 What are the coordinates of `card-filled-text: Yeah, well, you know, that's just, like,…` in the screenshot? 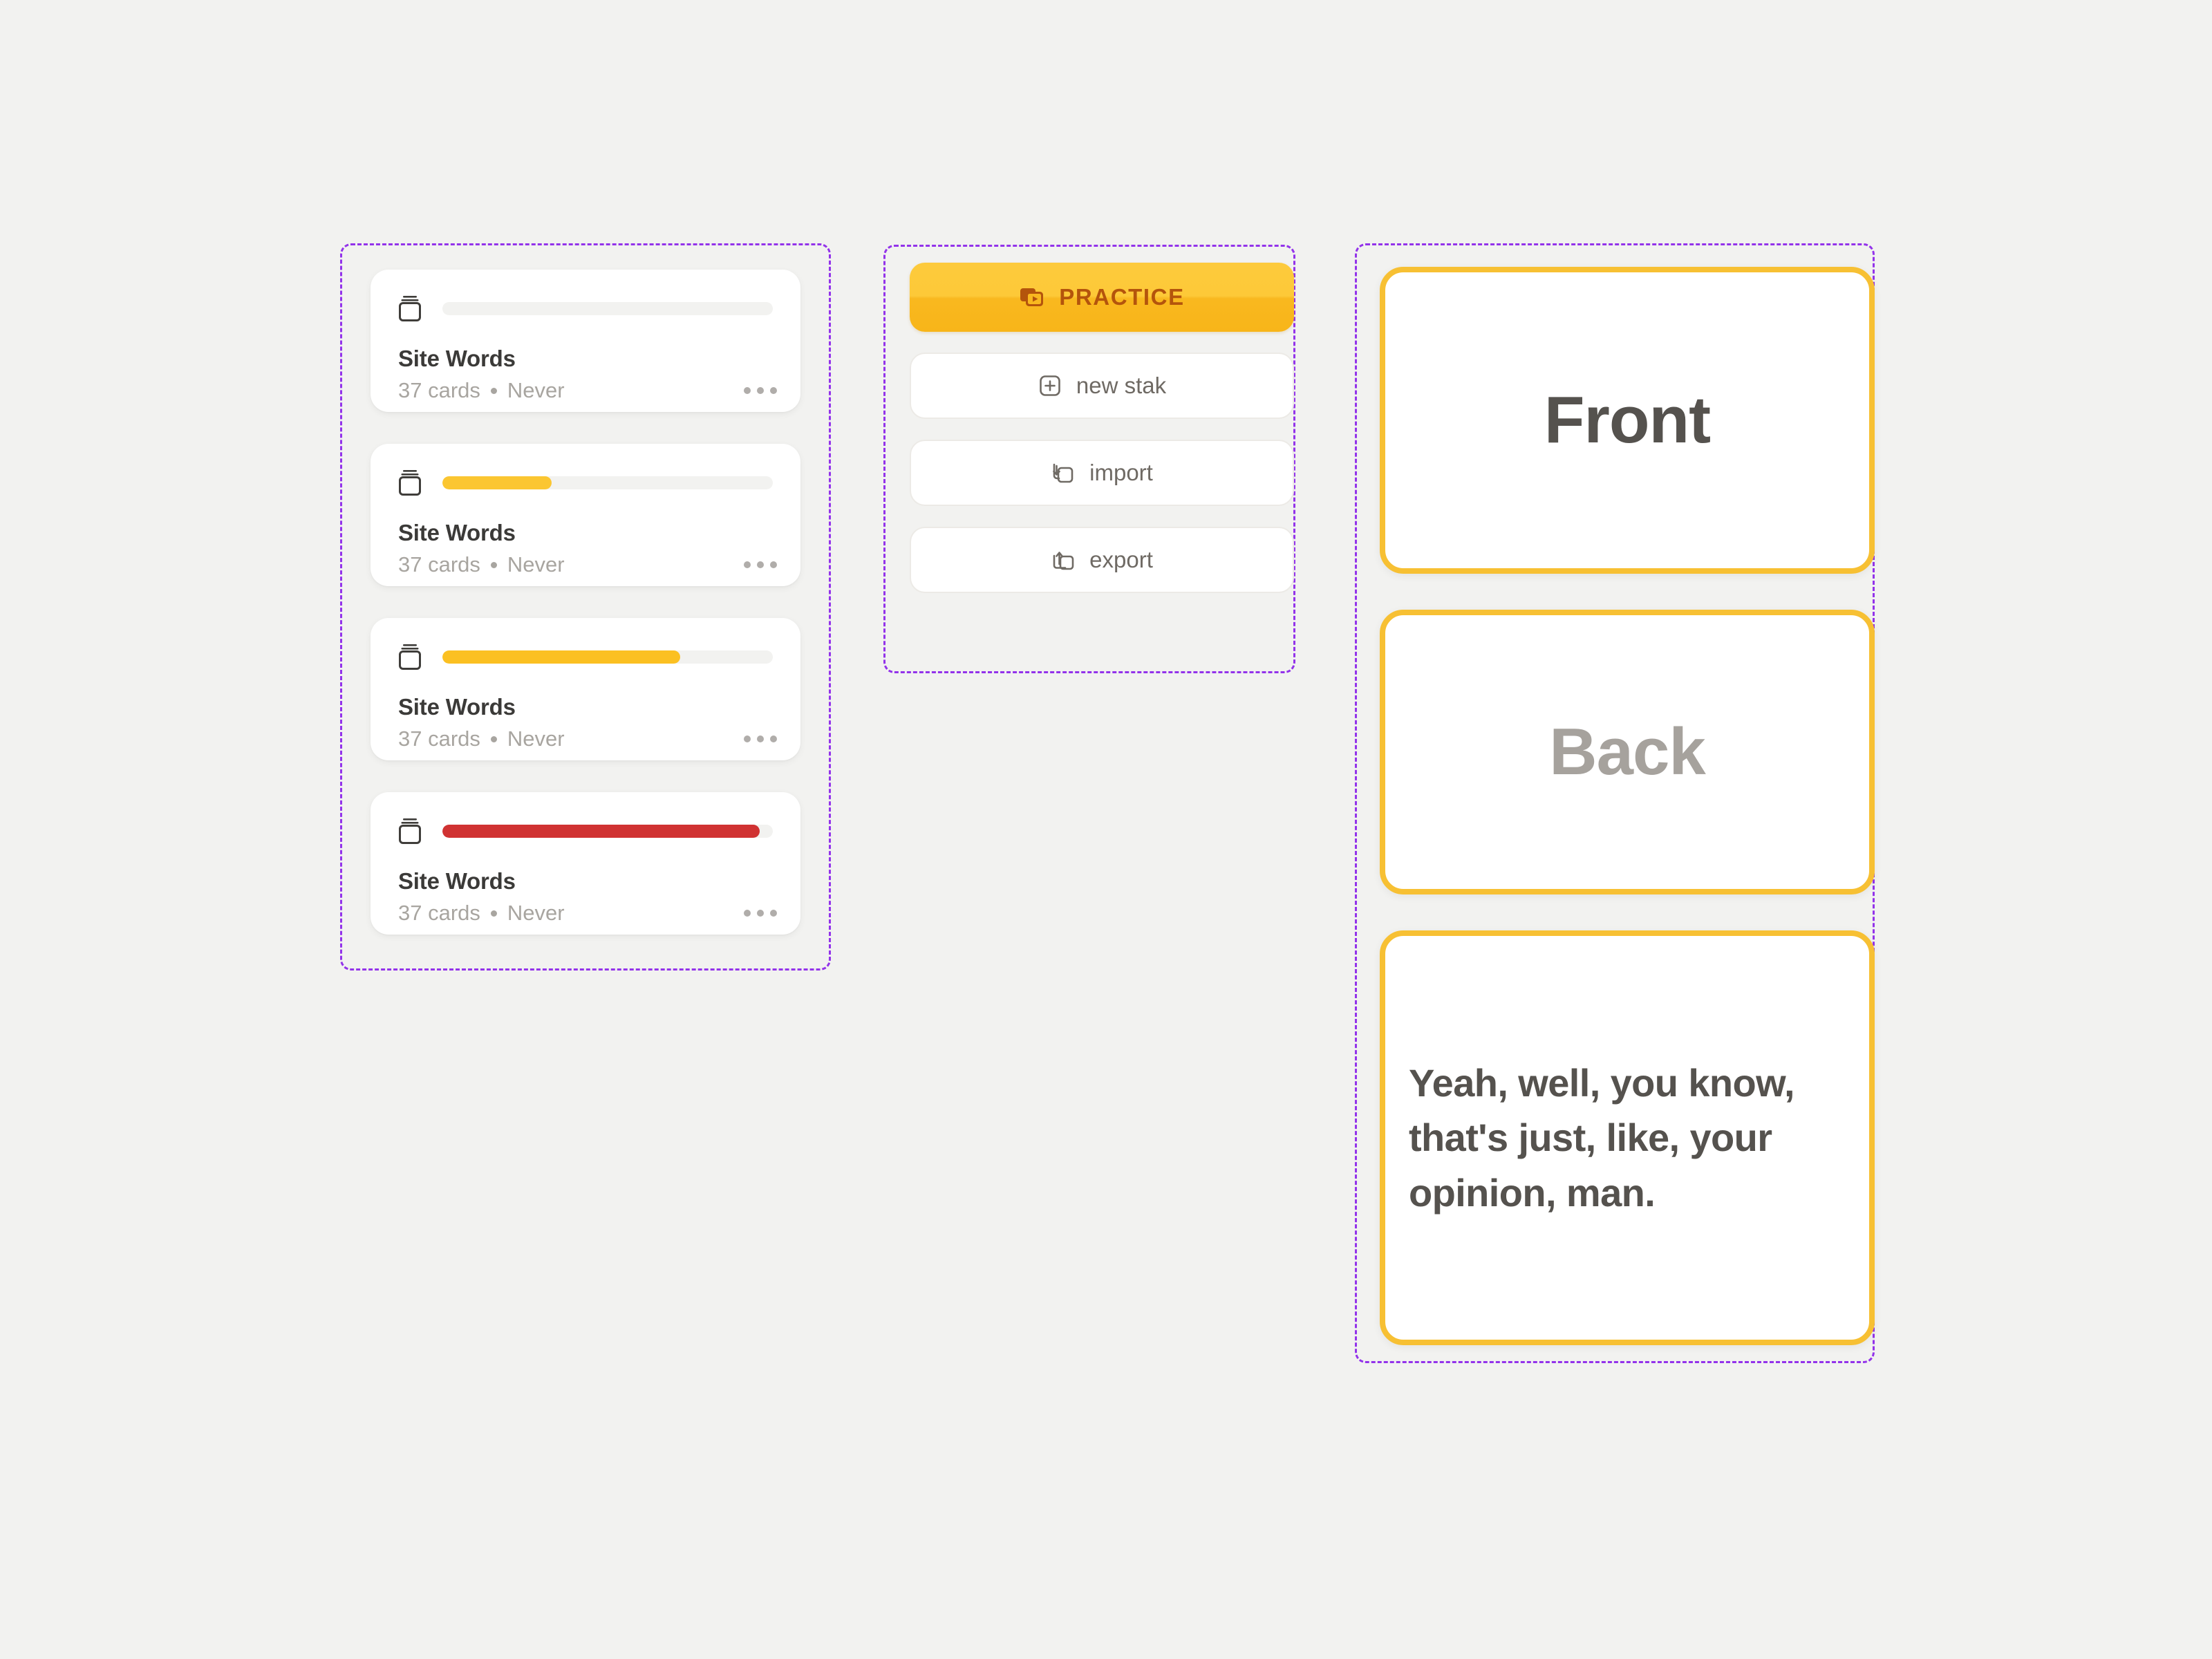 It's located at (1602, 1138).